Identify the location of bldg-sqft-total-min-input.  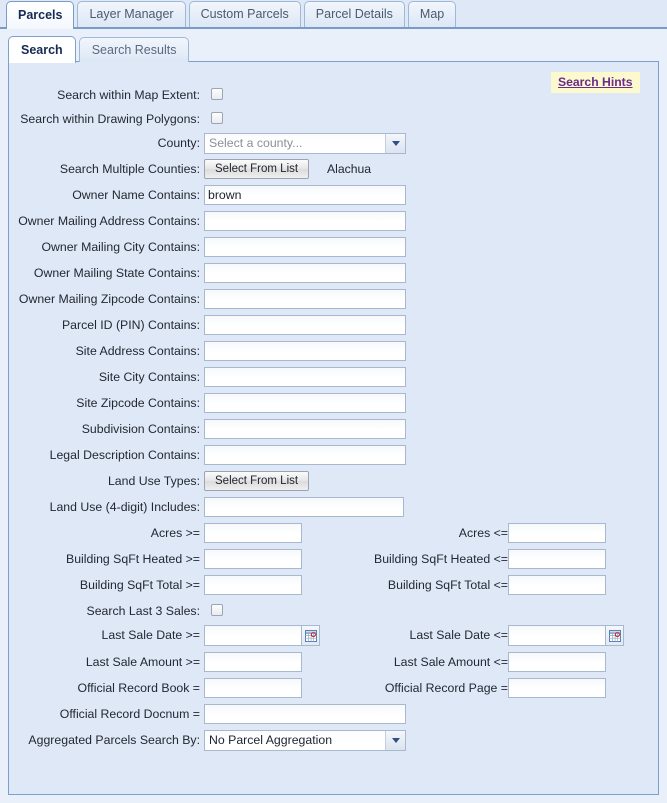
(253, 585).